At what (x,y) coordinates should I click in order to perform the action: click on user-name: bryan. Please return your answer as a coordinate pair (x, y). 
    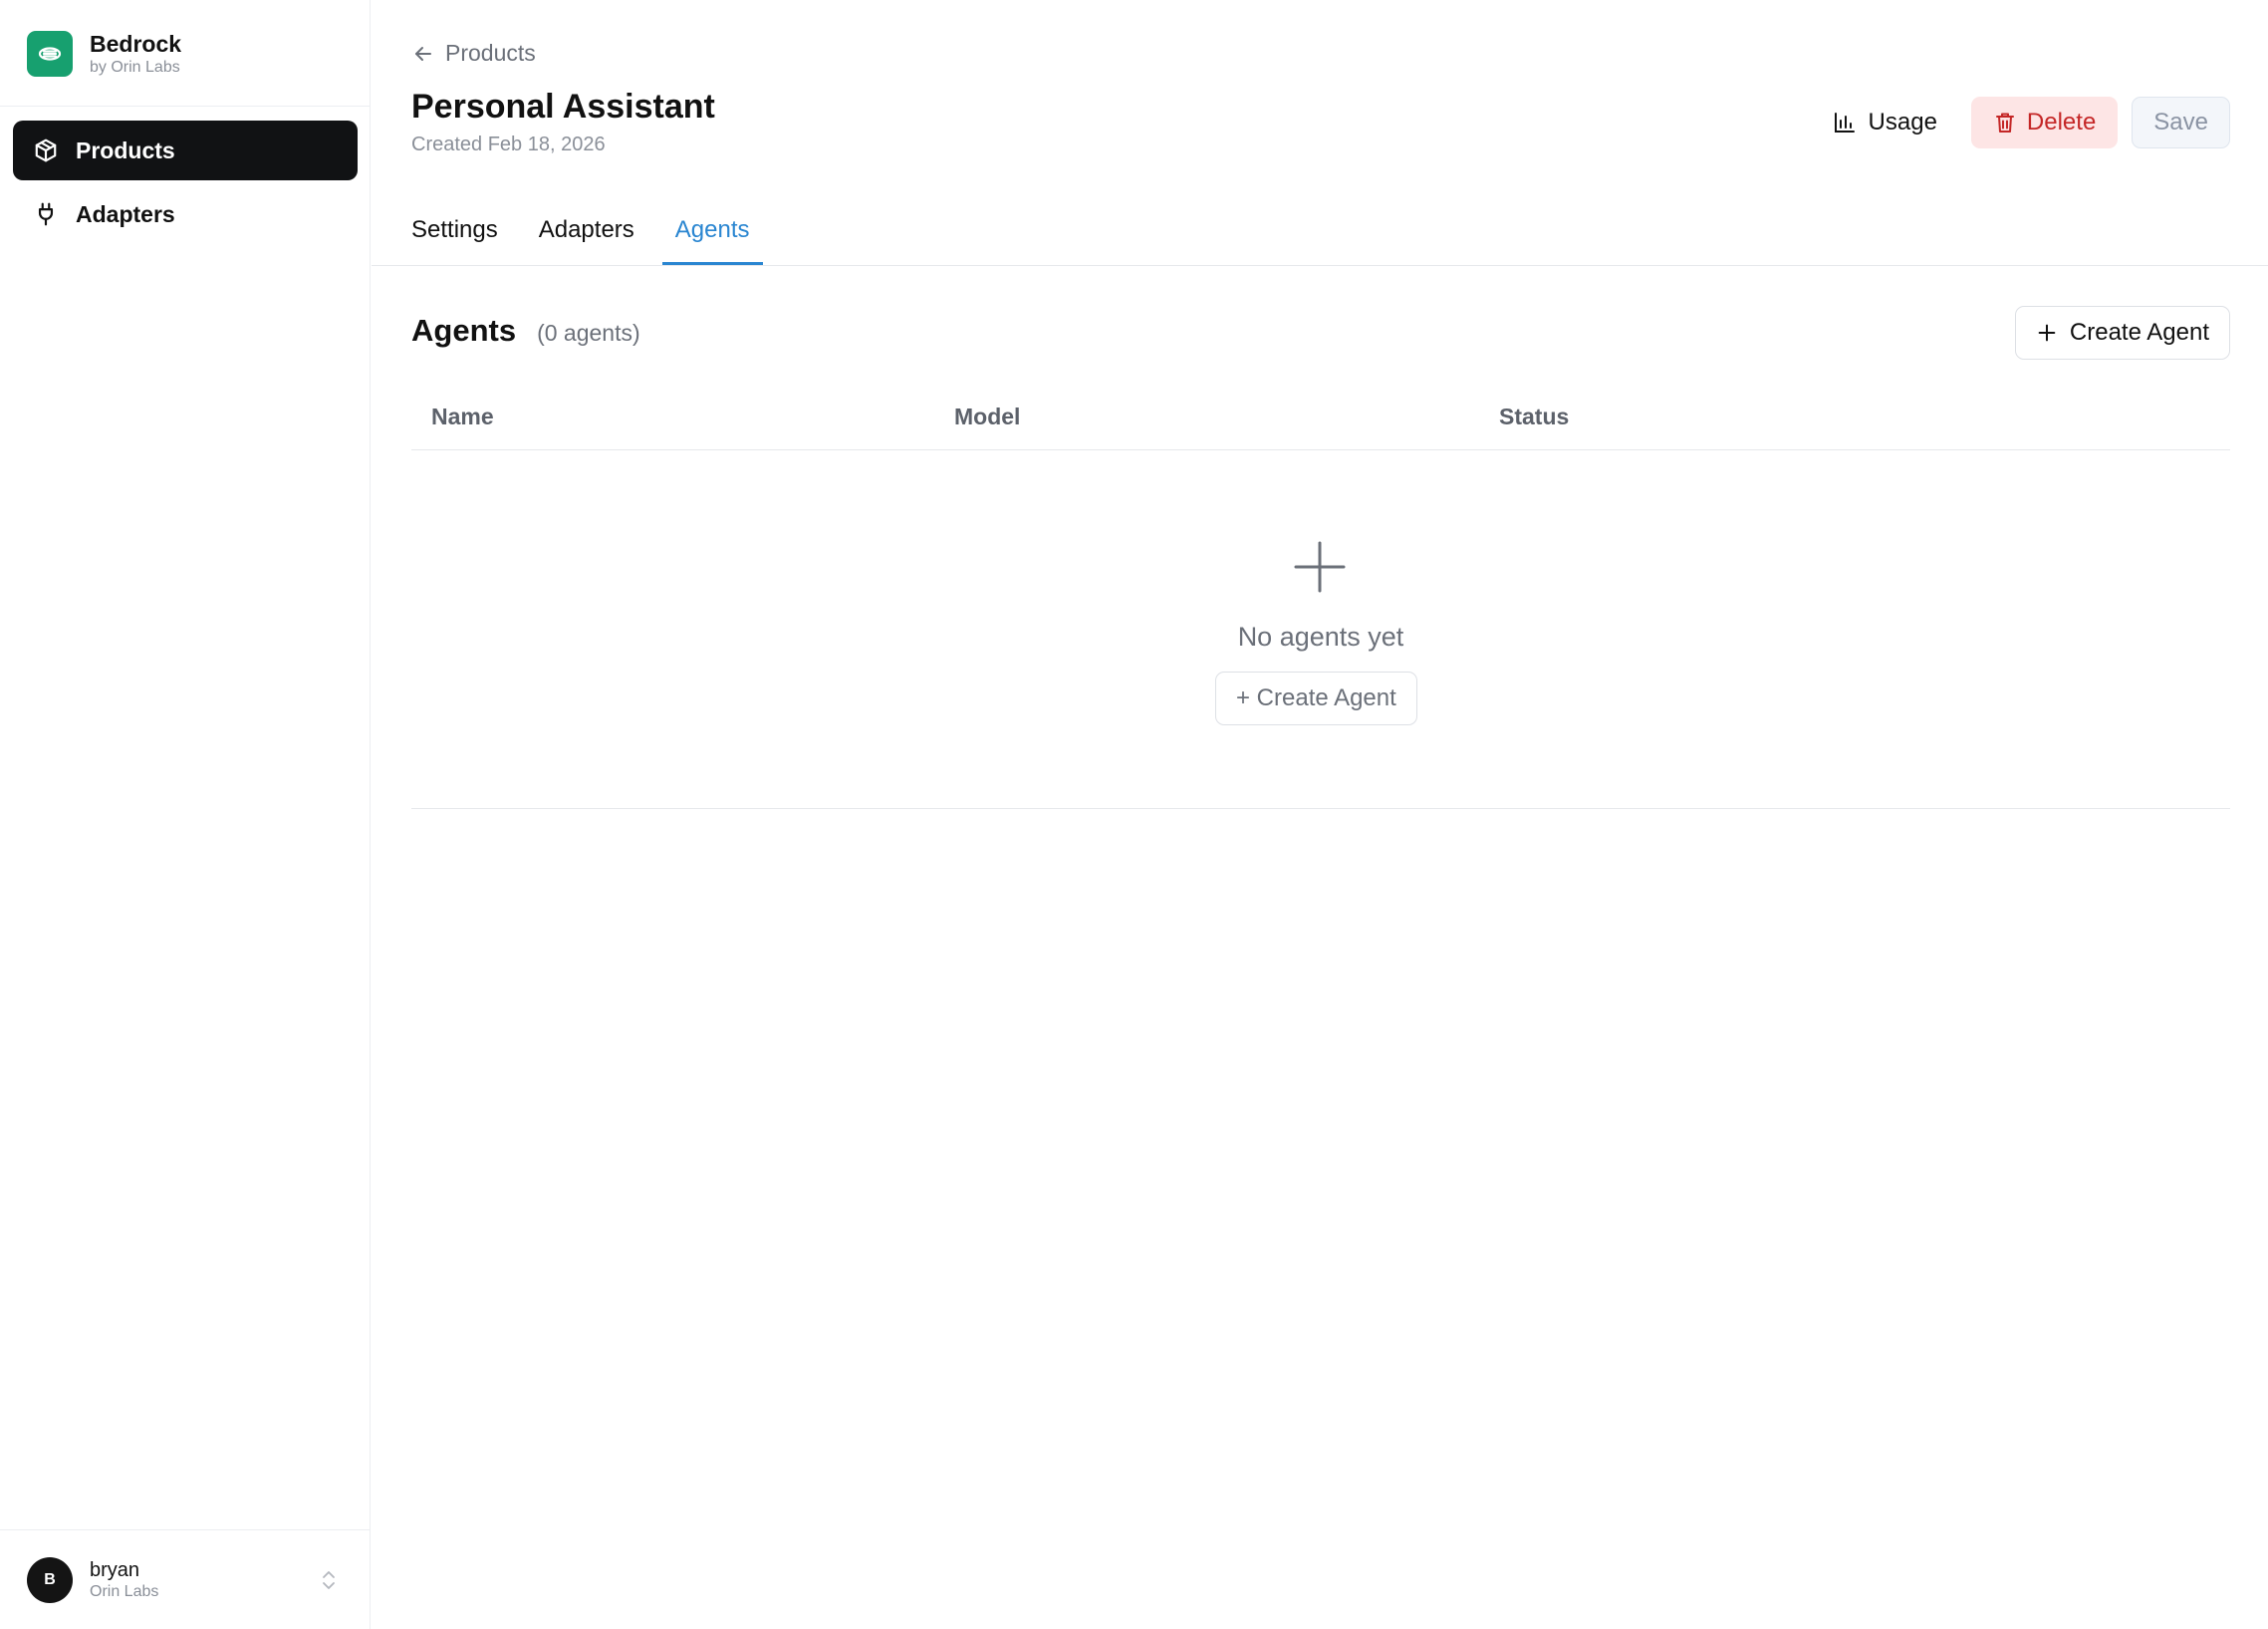
    Looking at the image, I should click on (115, 1570).